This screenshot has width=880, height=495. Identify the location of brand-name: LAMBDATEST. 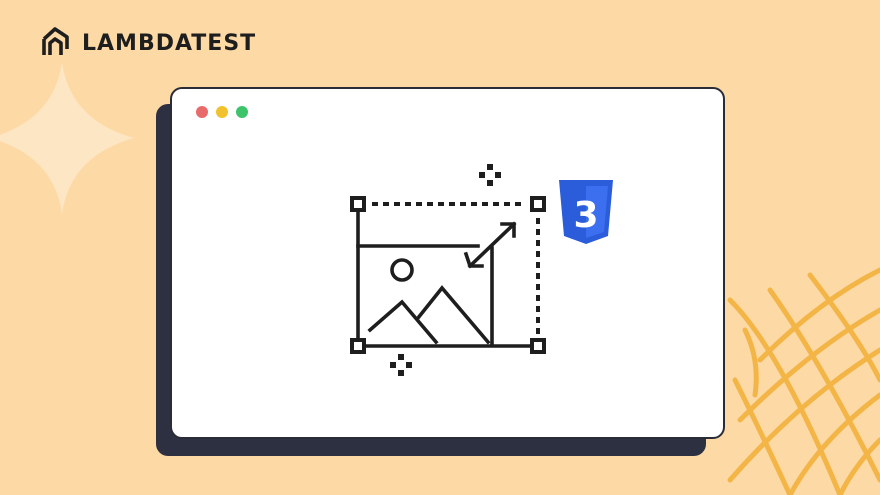
(169, 43).